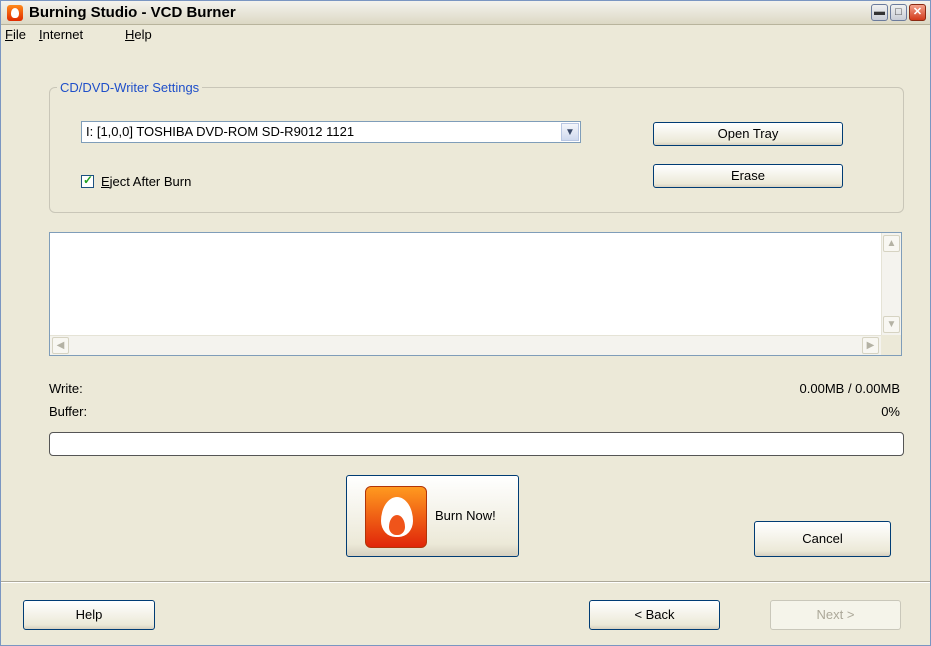  Describe the element at coordinates (89, 615) in the screenshot. I see `help-button: Help` at that location.